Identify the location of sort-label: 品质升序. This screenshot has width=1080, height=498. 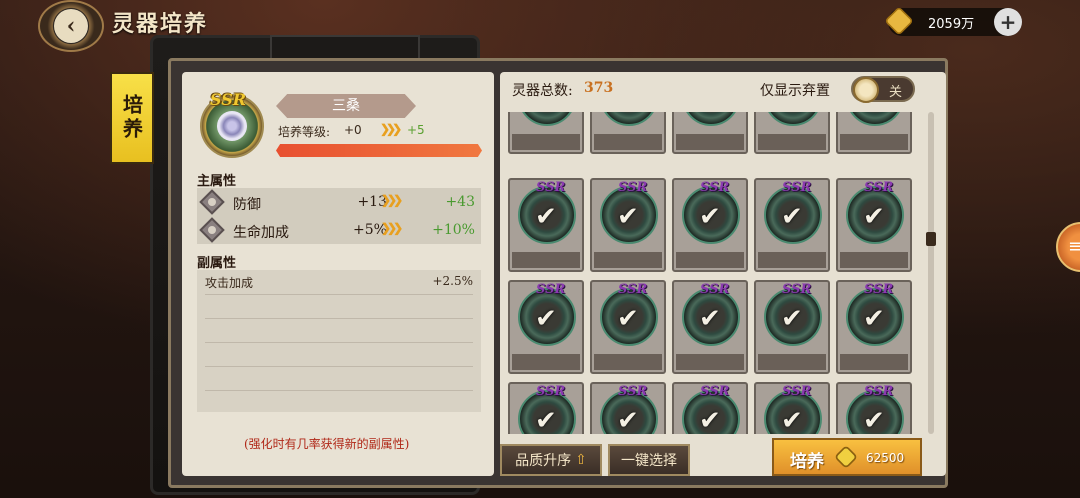
(543, 461).